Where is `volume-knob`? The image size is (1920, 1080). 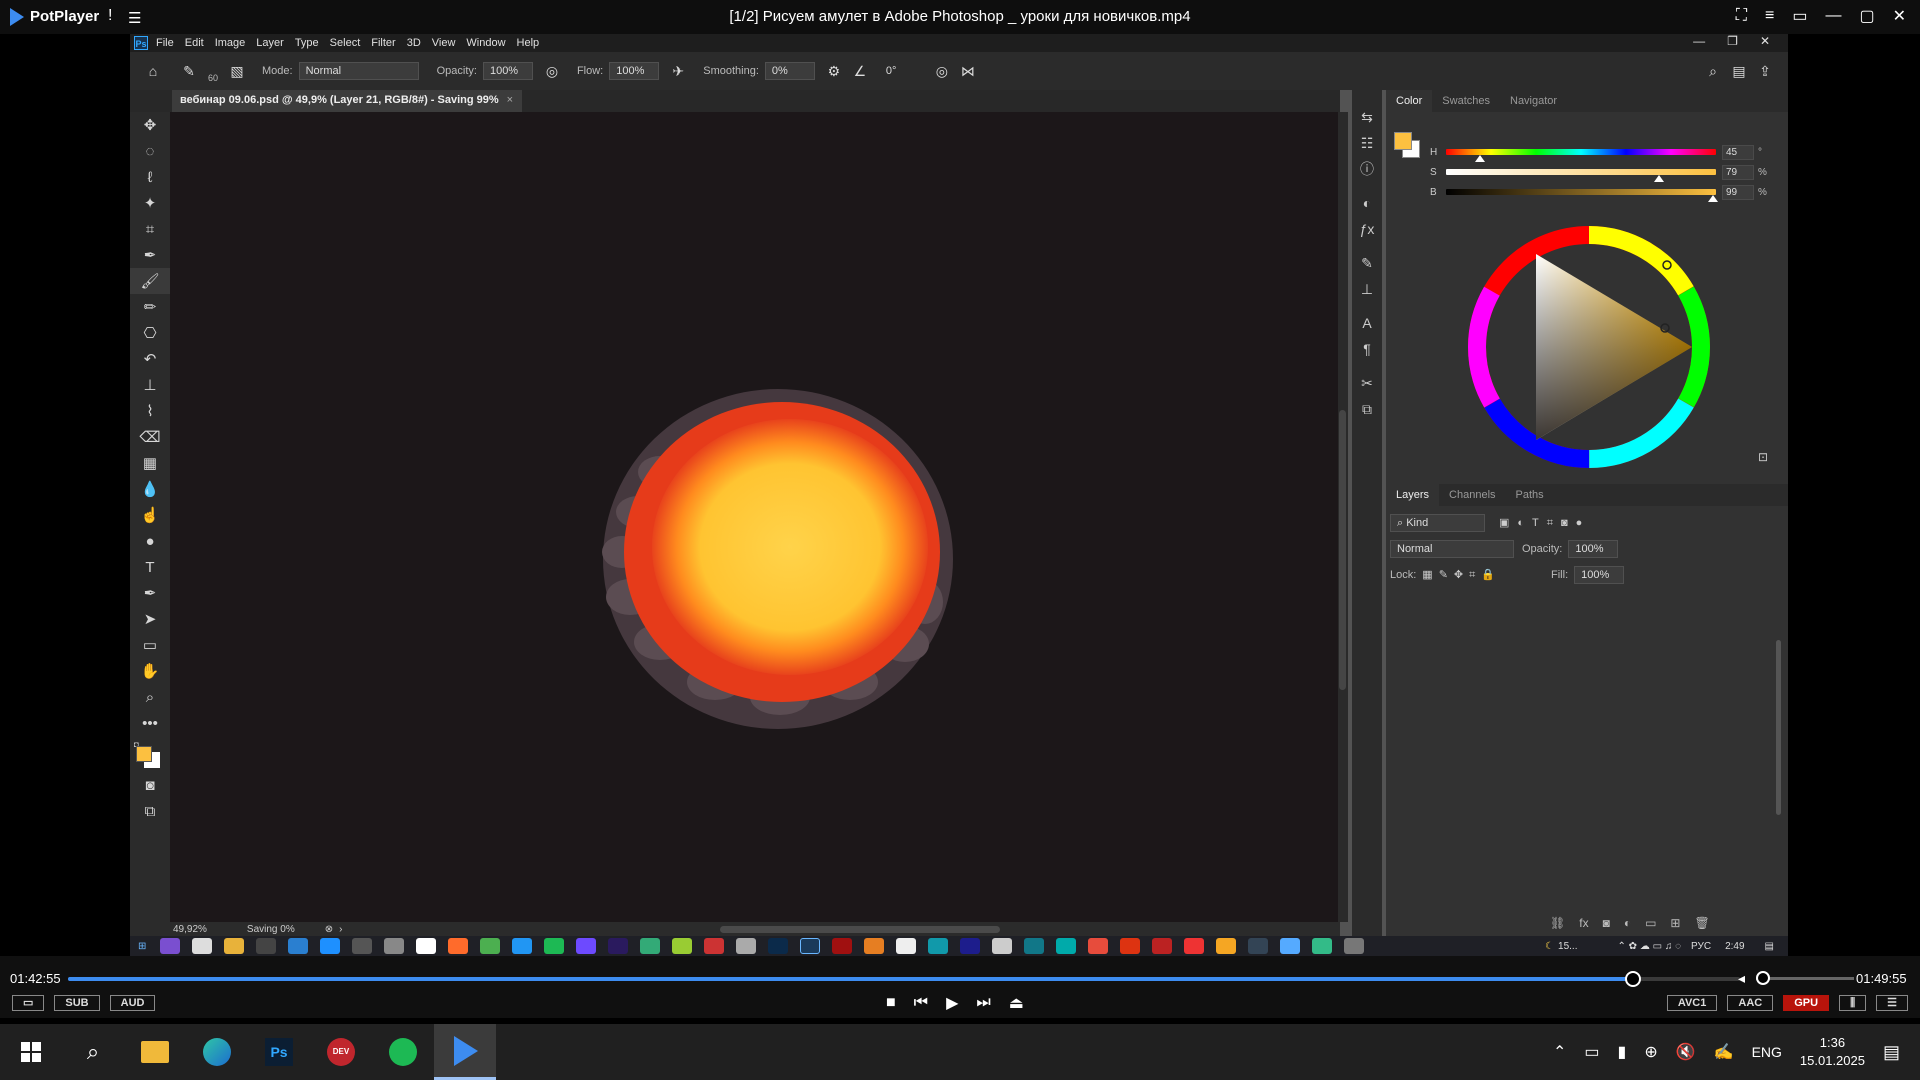
volume-knob is located at coordinates (1763, 978).